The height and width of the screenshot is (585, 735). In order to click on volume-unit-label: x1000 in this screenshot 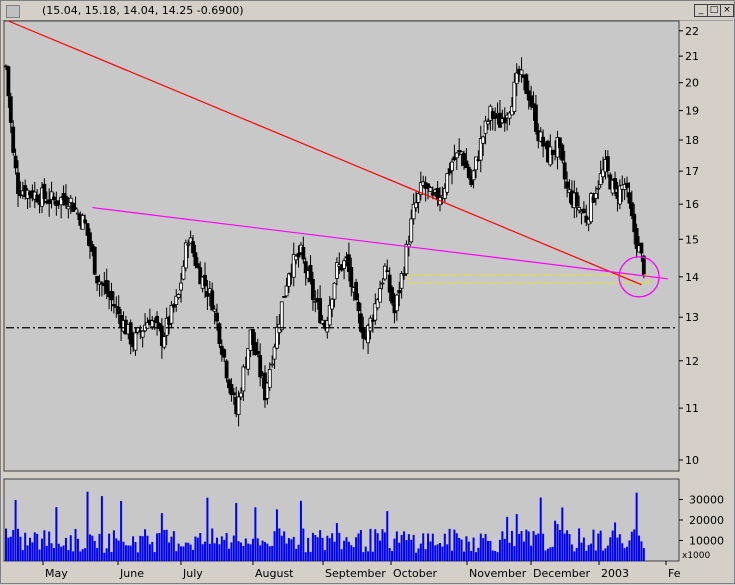, I will do `click(696, 556)`.